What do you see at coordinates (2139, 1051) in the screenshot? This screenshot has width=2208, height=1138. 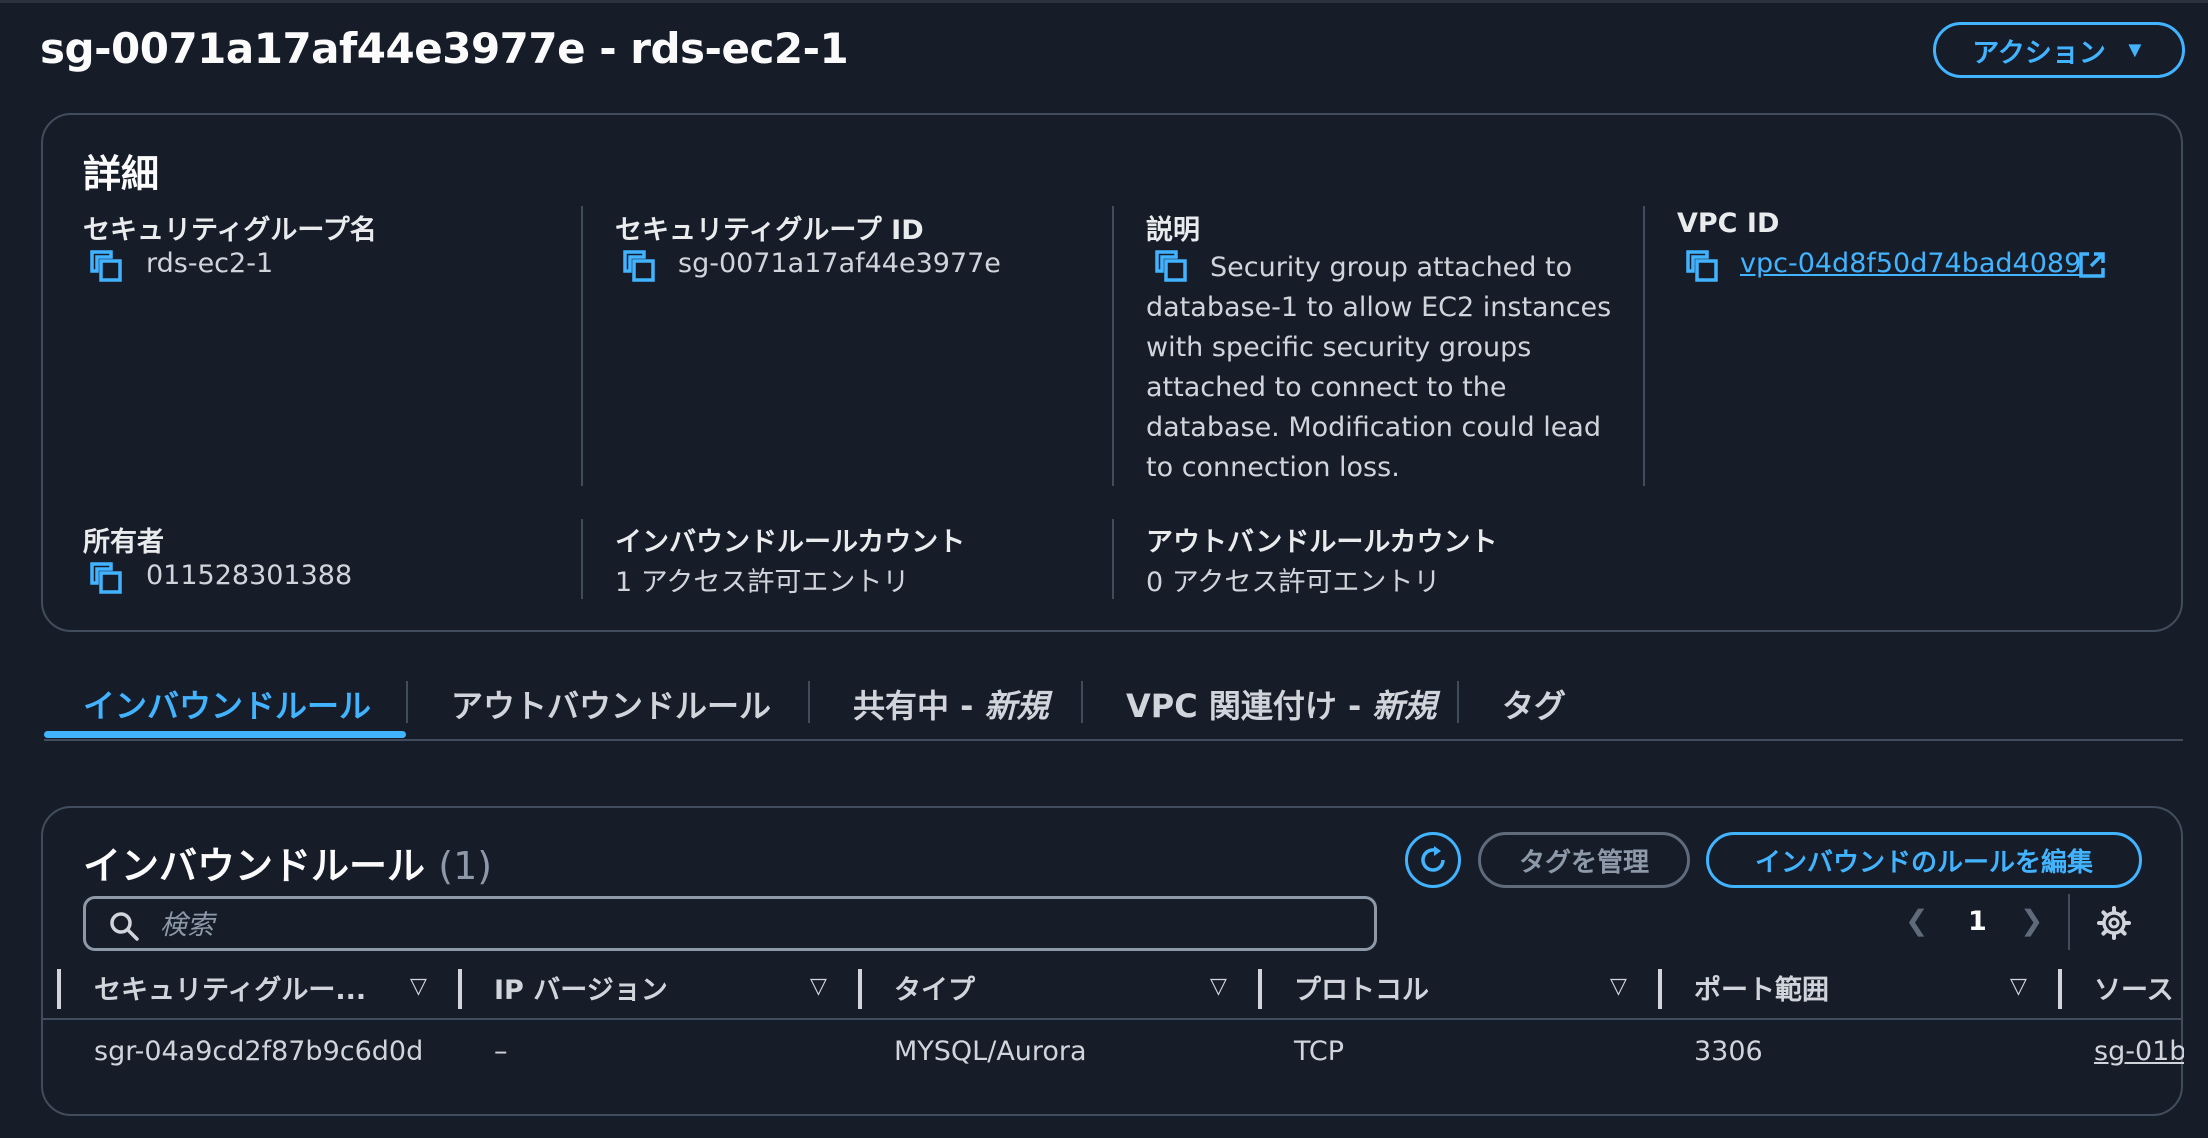 I see `source-link: sg-01b` at bounding box center [2139, 1051].